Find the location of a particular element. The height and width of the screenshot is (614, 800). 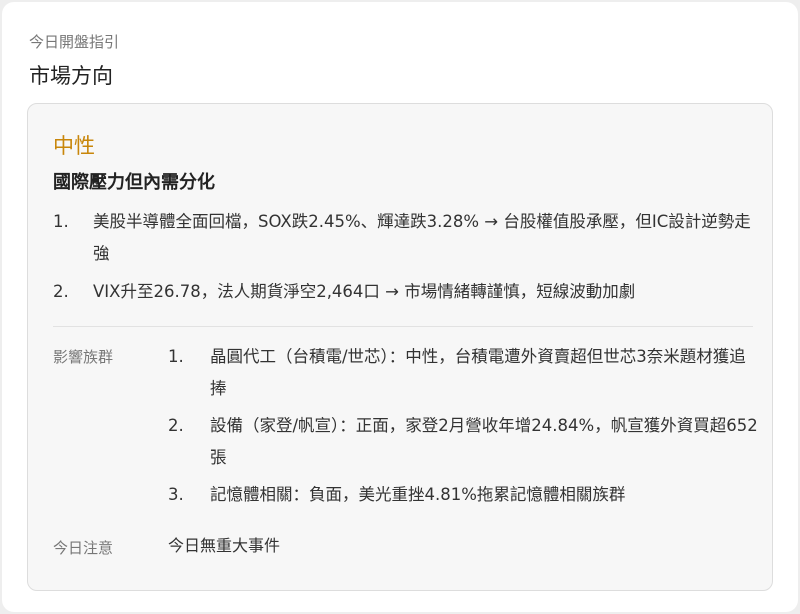

list-text: 設備（家登/帆宣）：正面，家登2月營收年增24.84%，帆宣獲外資買超652張 is located at coordinates (484, 441).